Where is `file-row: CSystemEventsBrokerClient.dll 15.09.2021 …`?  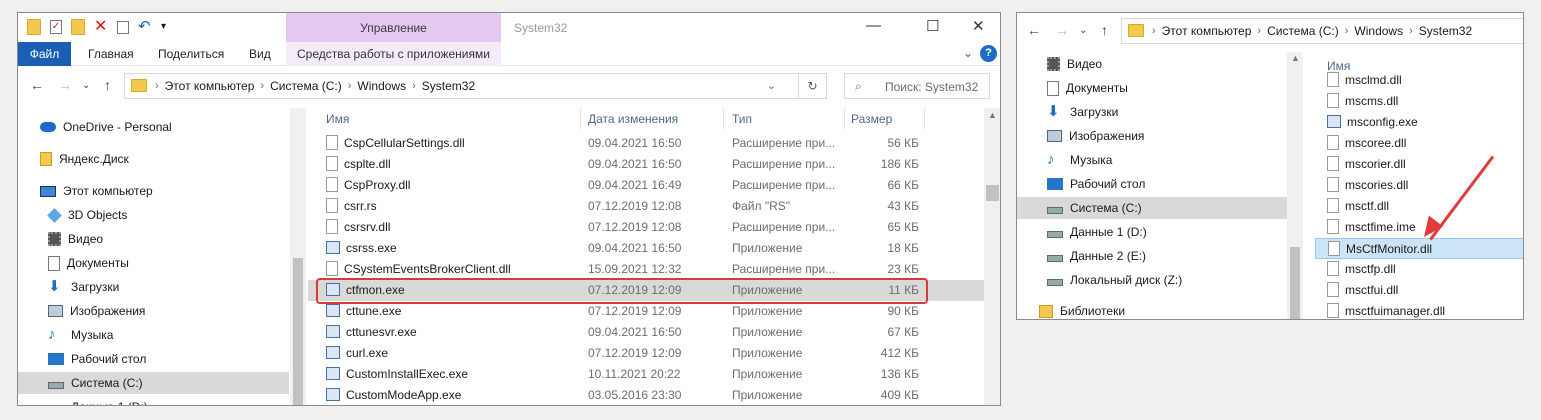 file-row: CSystemEventsBrokerClient.dll 15.09.2021 … is located at coordinates (646, 269).